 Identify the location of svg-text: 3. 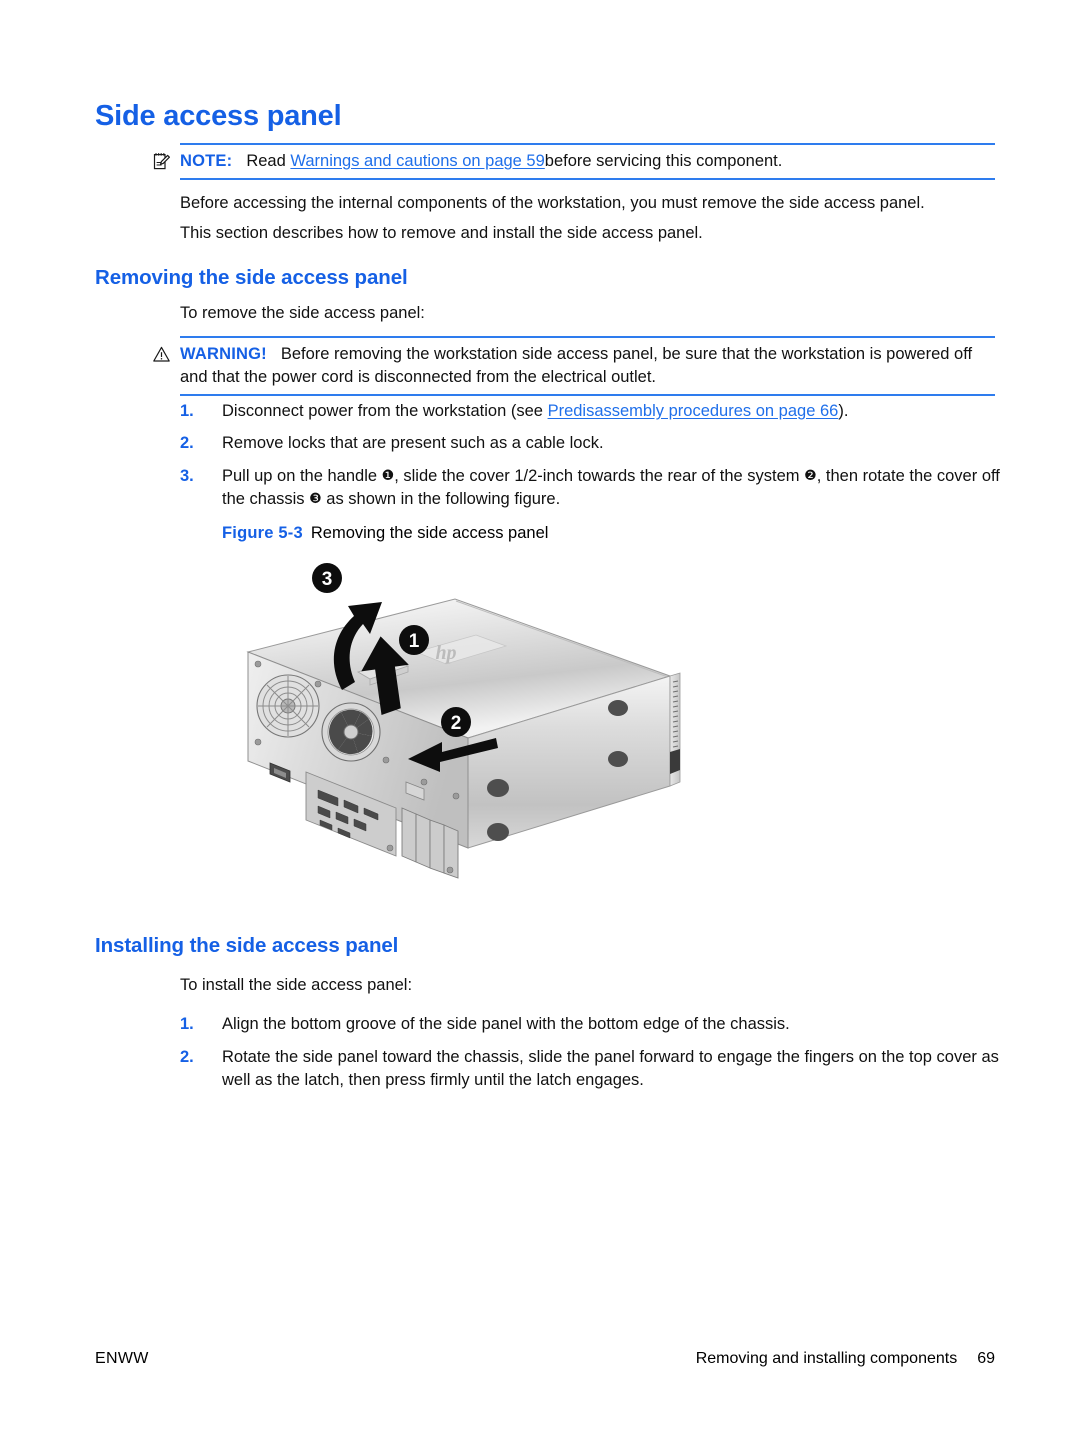
(327, 579).